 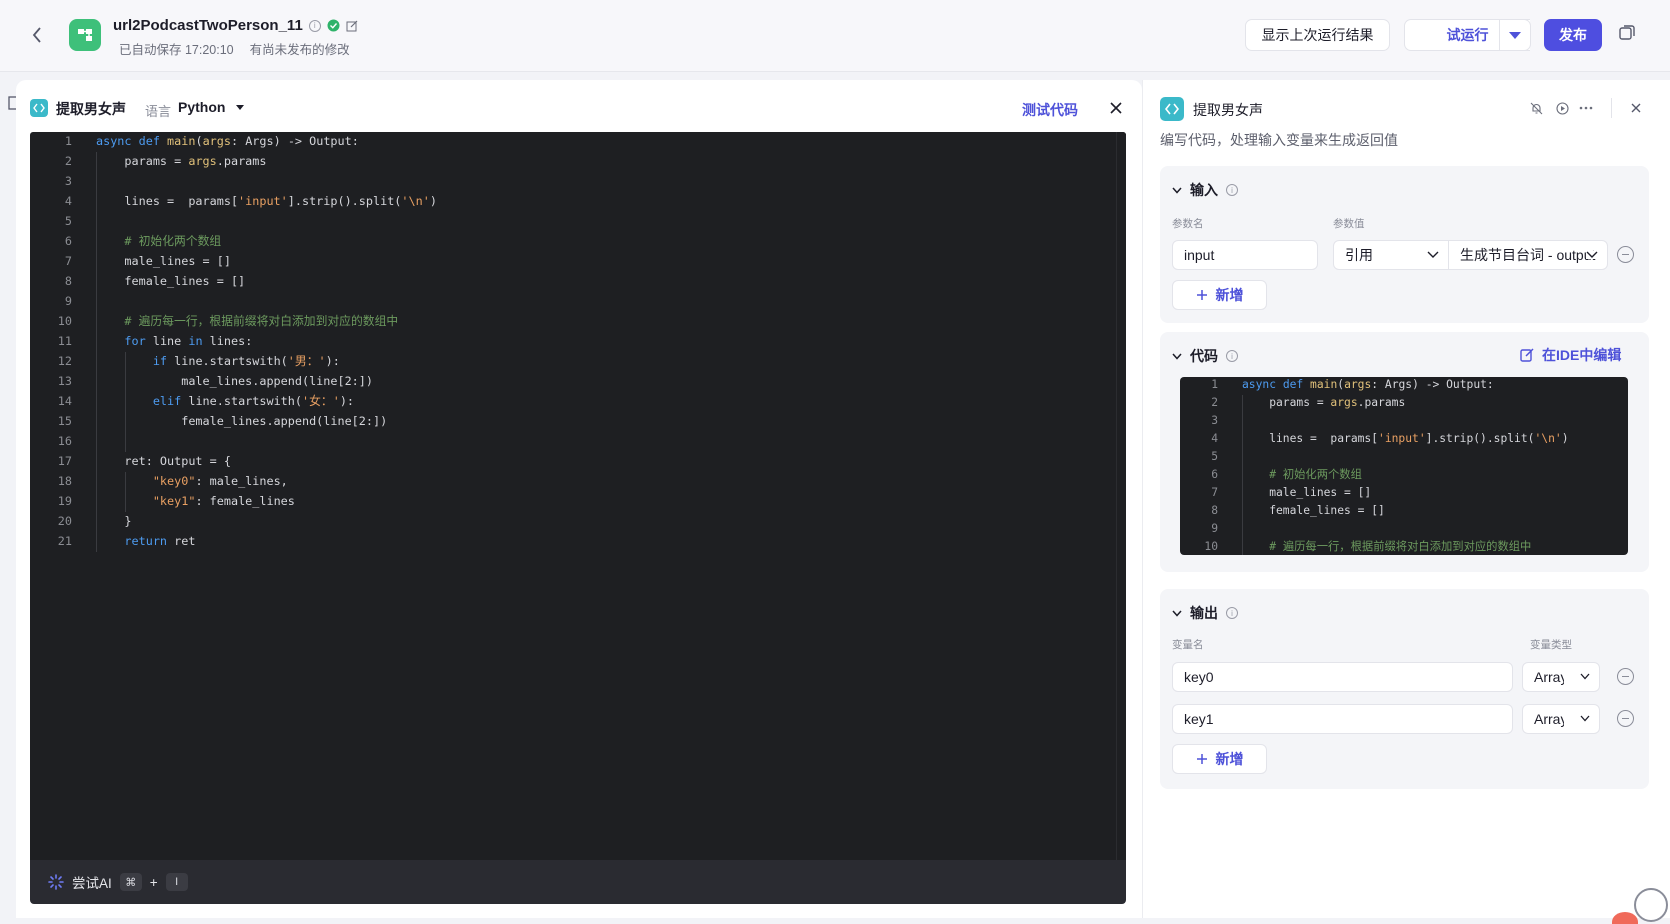 What do you see at coordinates (1528, 255) in the screenshot?
I see `ref-value-select: 生成节目台词 - output` at bounding box center [1528, 255].